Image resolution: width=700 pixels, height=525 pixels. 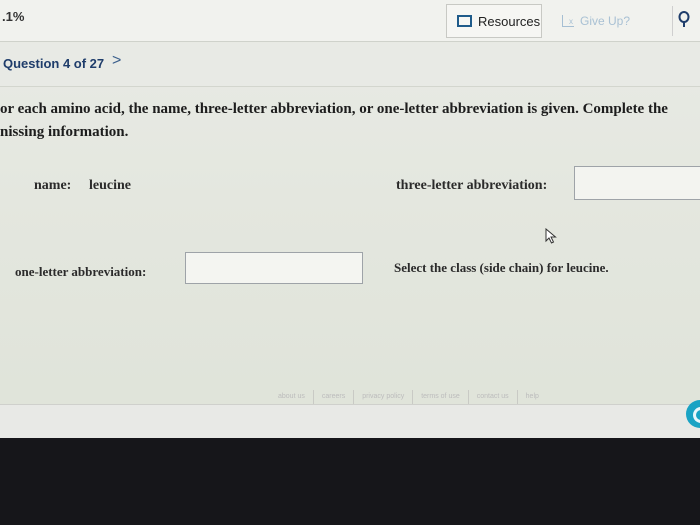 I want to click on score-percentage: .1%, so click(x=13, y=16).